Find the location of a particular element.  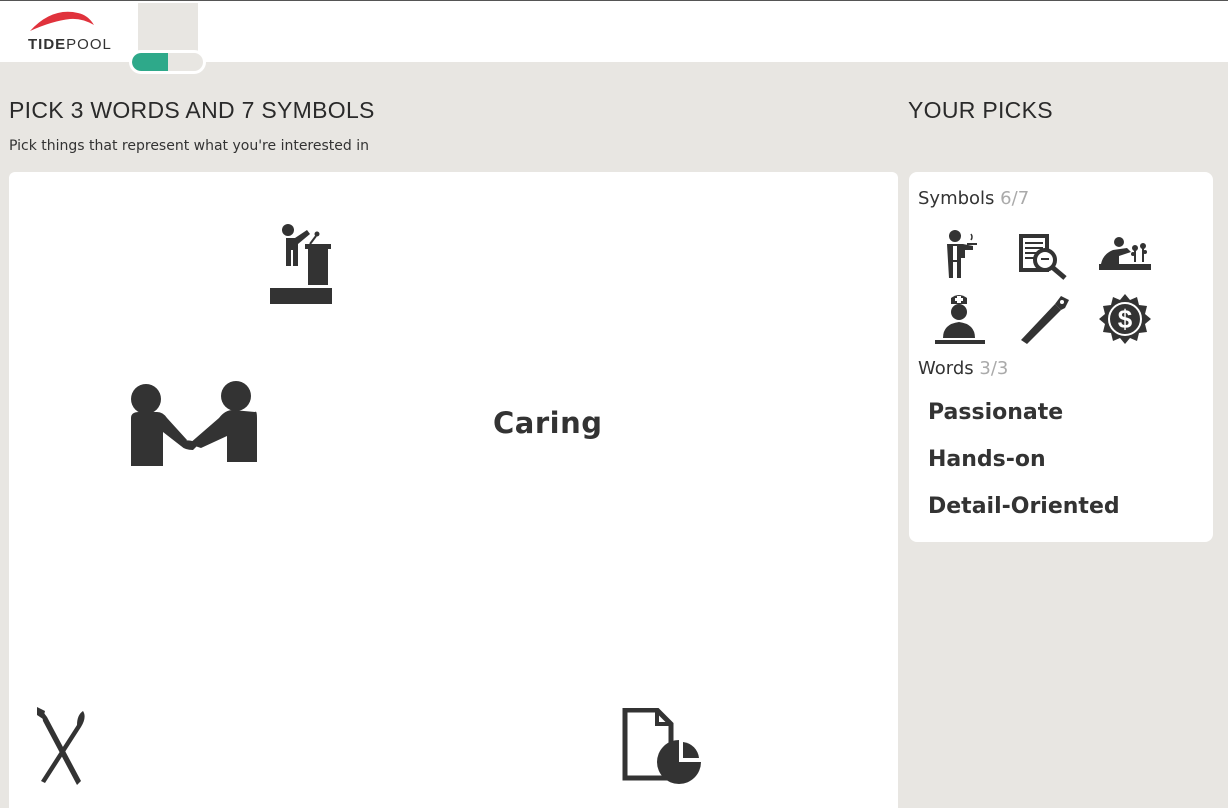

picks-title: YOUR PICKS is located at coordinates (980, 110).